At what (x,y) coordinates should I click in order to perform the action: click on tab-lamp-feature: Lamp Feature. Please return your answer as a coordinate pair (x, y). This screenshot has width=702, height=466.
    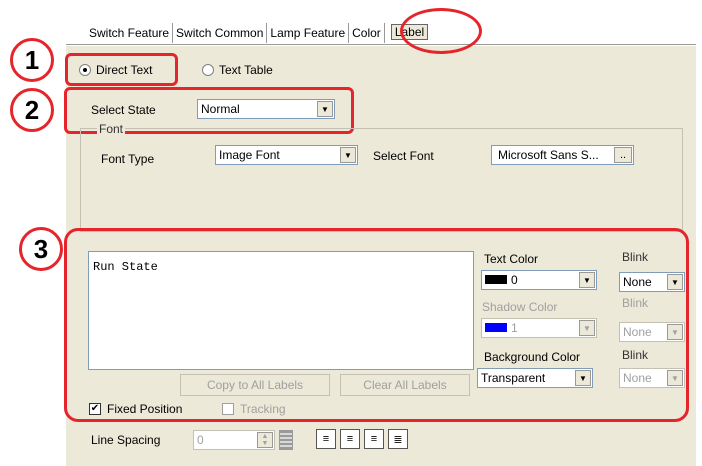
    Looking at the image, I should click on (308, 33).